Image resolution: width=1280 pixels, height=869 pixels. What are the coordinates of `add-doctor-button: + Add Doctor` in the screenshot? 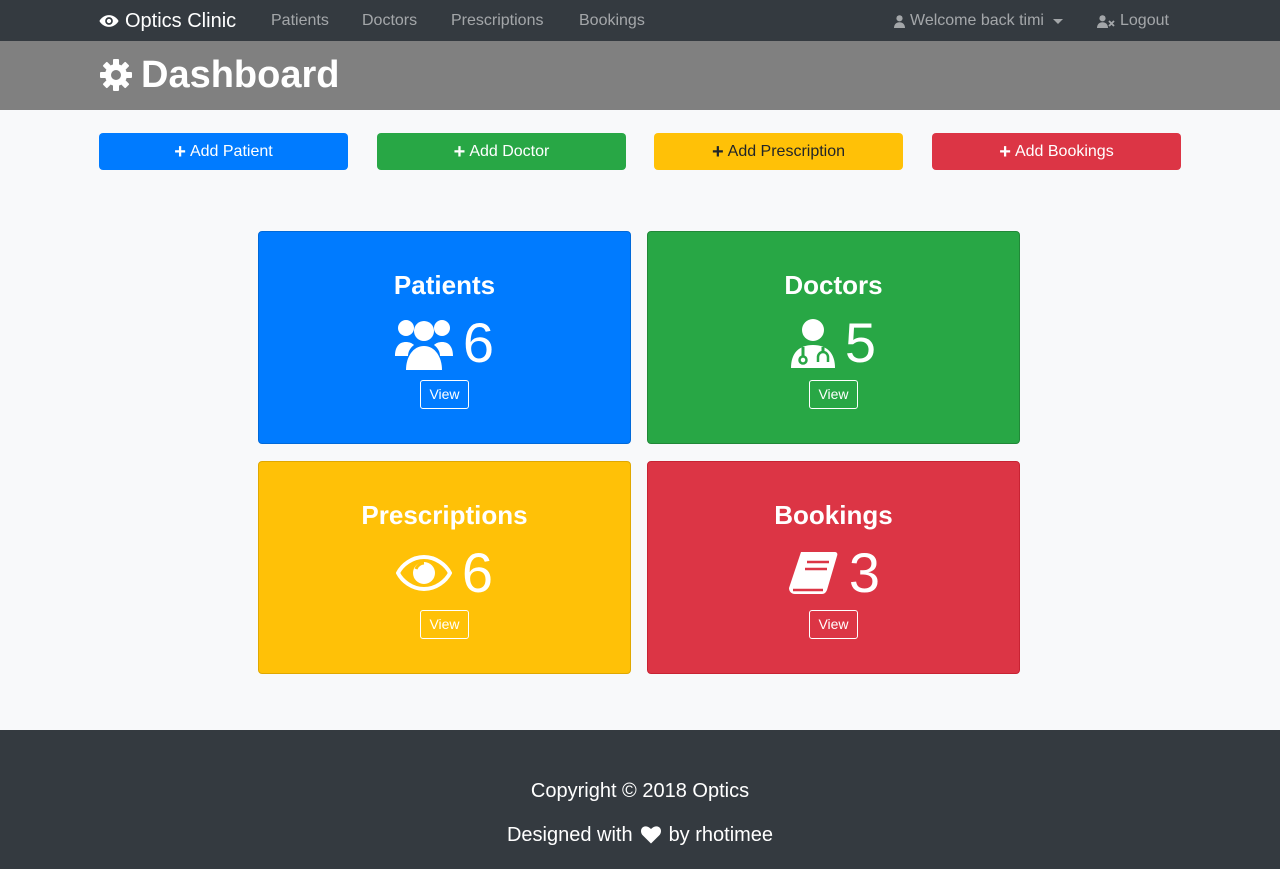 It's located at (501, 151).